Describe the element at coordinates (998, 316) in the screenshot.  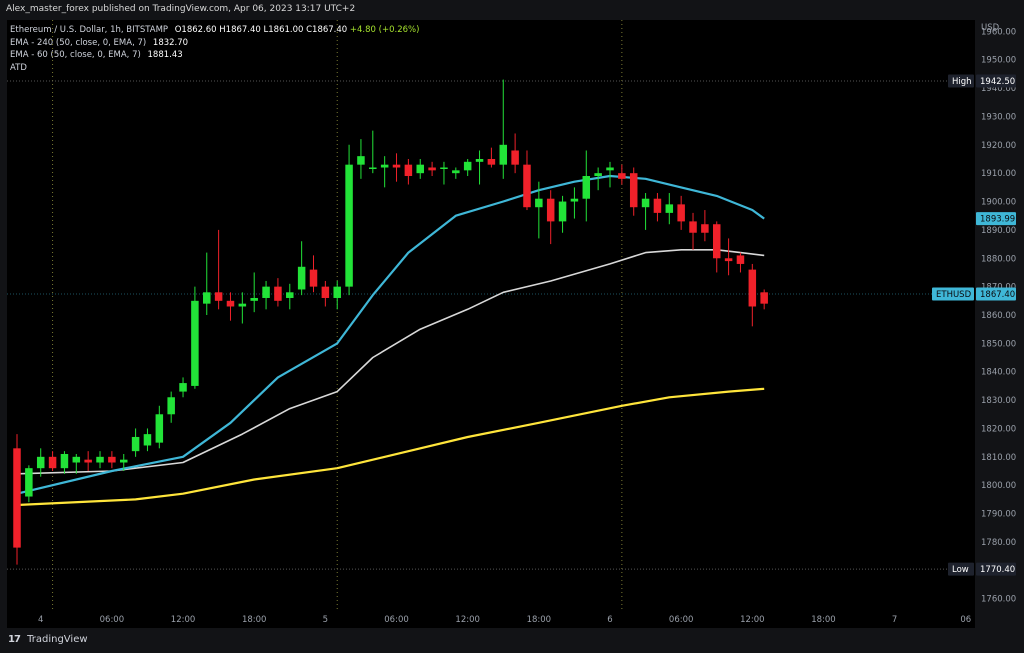
I see `y-tick-label: 1860.00` at that location.